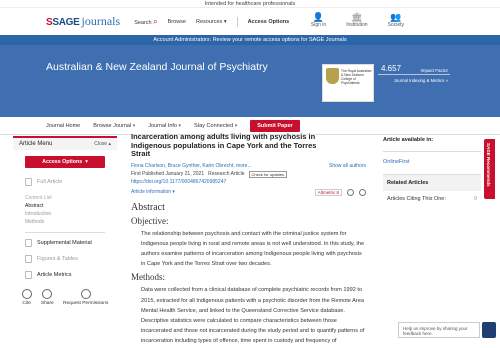  Describe the element at coordinates (26, 294) in the screenshot. I see `quote-icon` at that location.